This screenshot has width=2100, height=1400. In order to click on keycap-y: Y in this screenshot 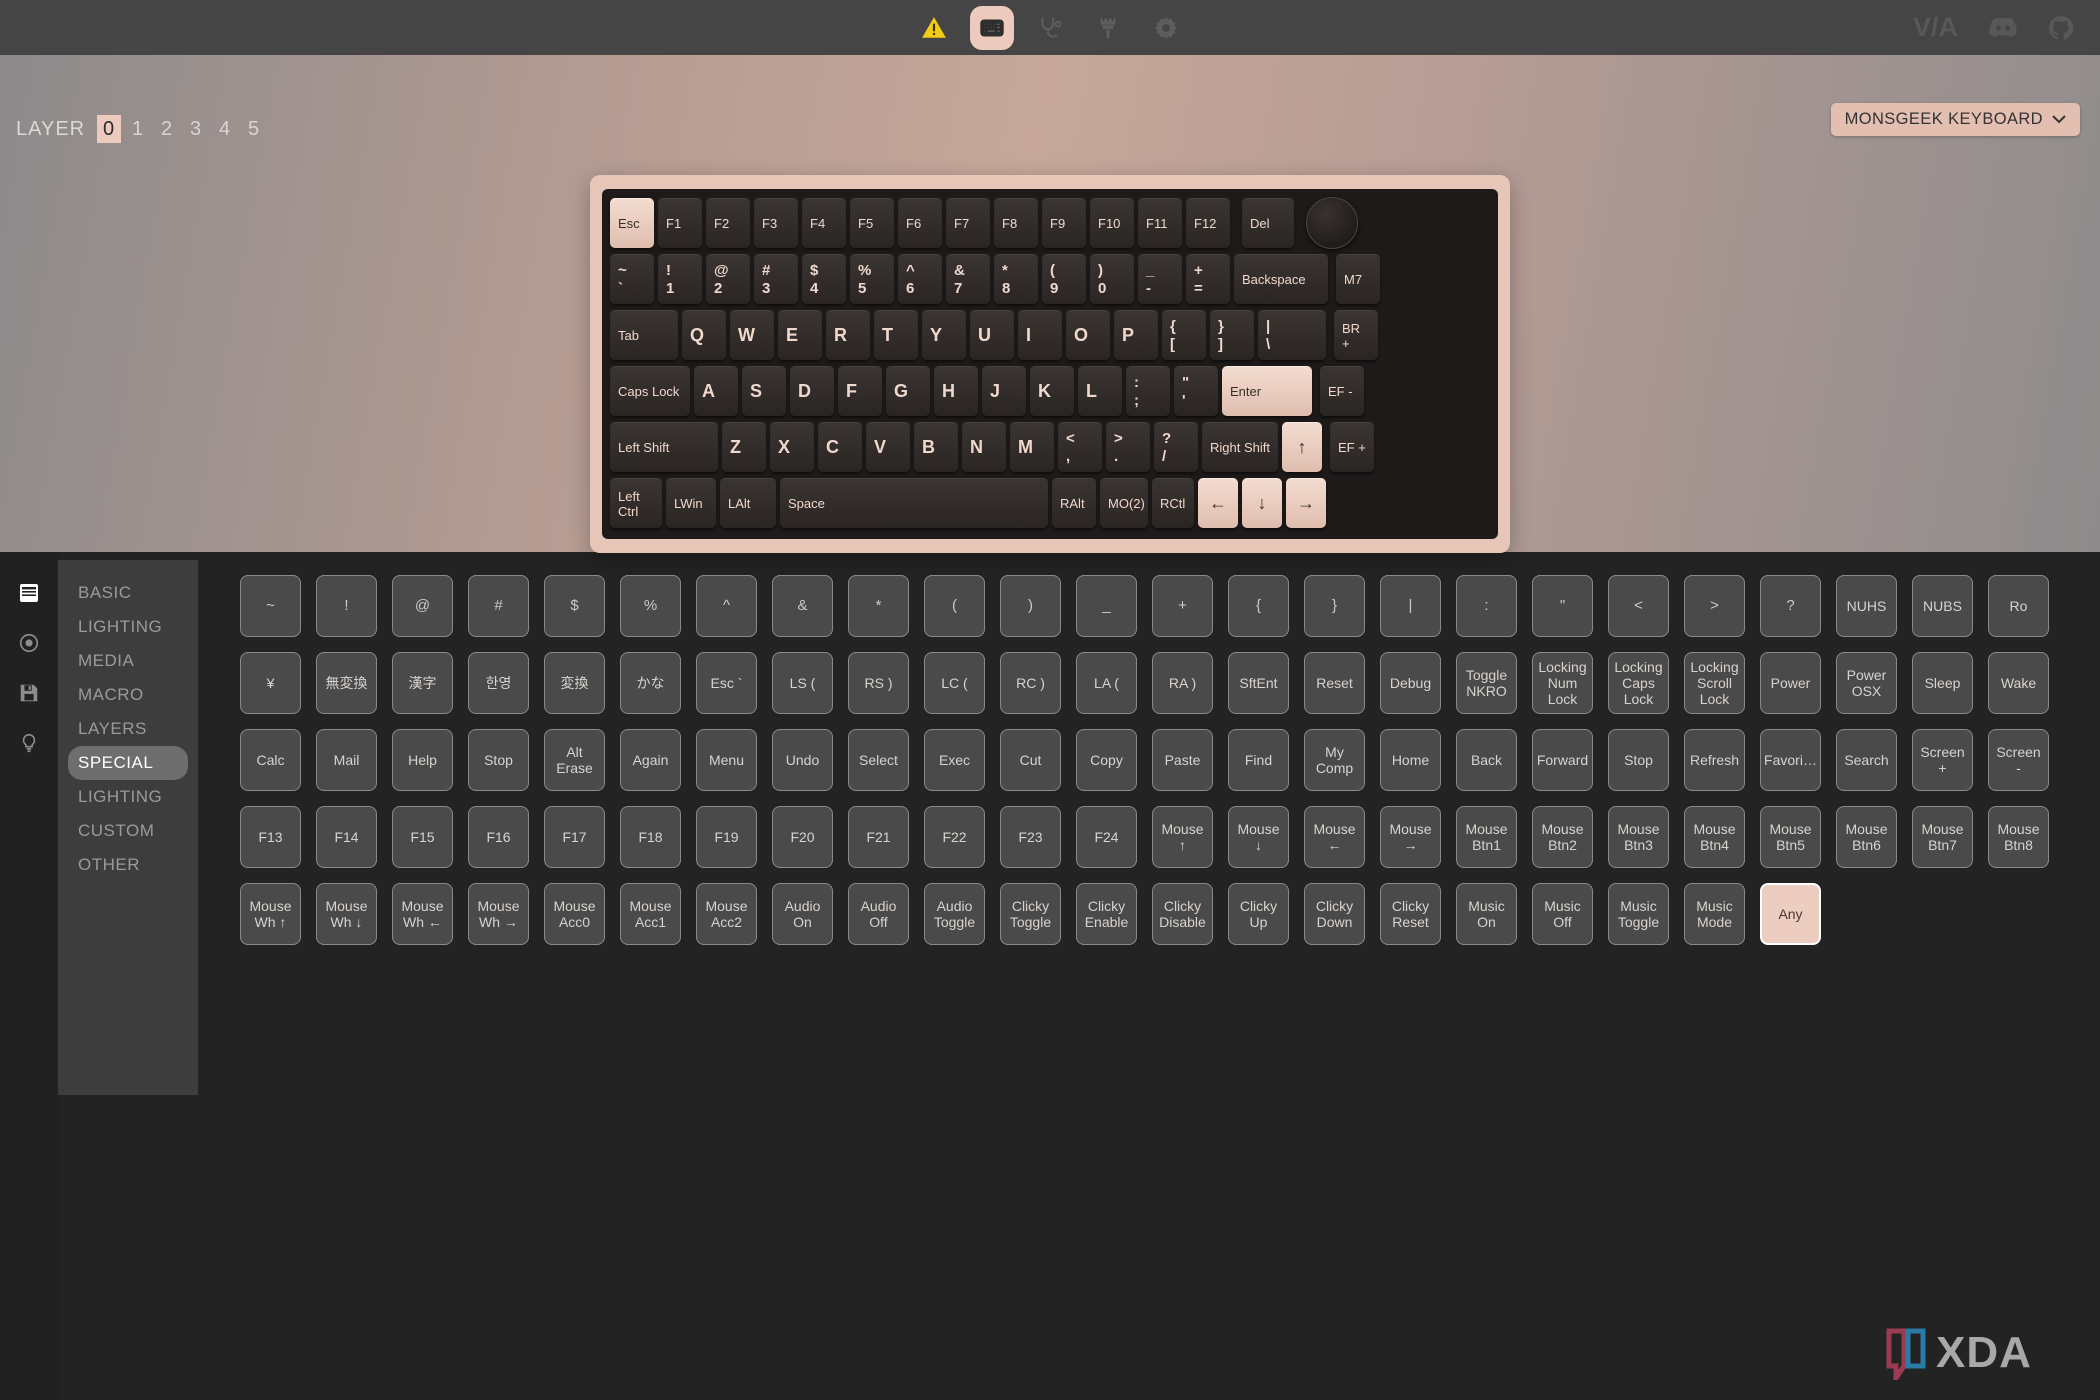, I will do `click(944, 335)`.